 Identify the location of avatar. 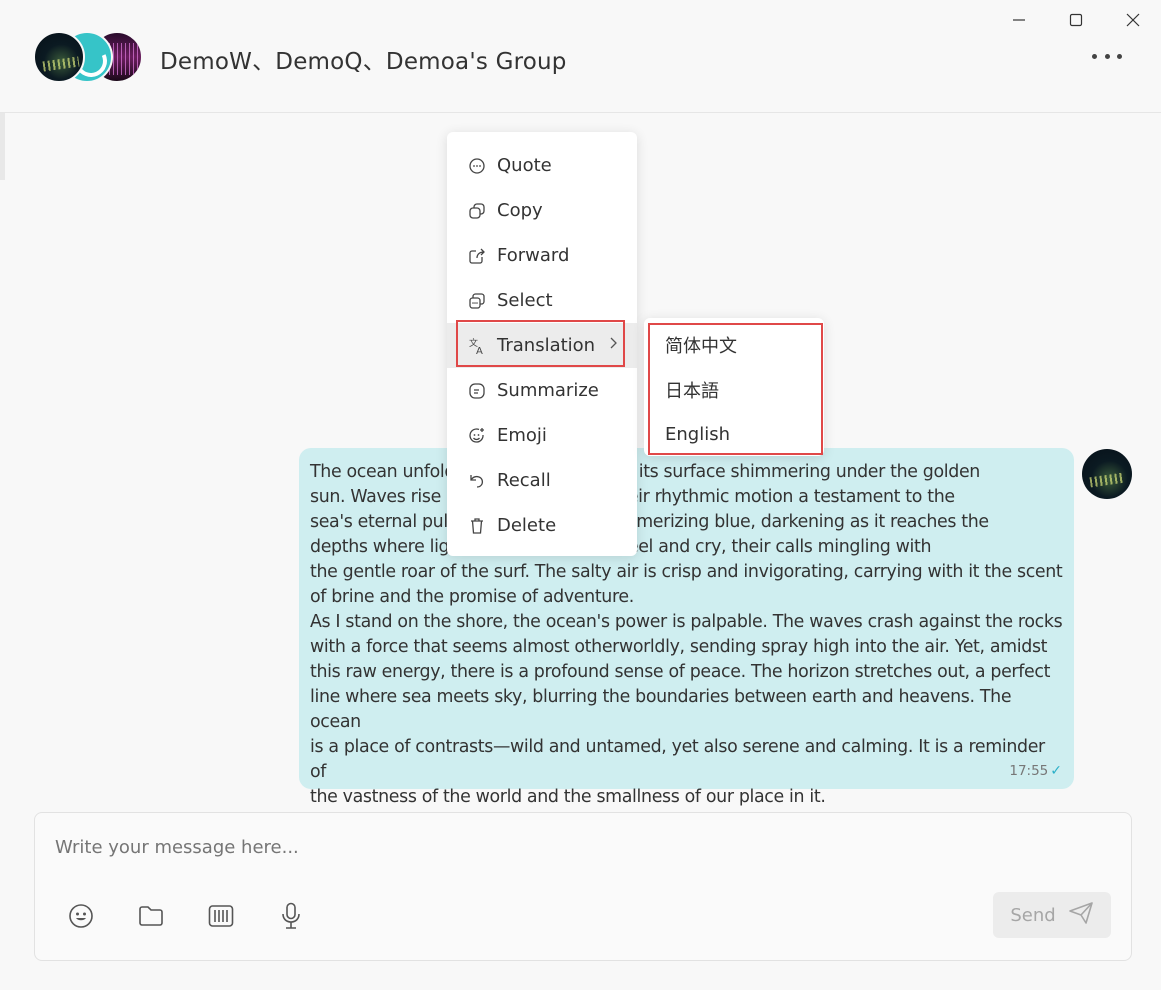
(1107, 474).